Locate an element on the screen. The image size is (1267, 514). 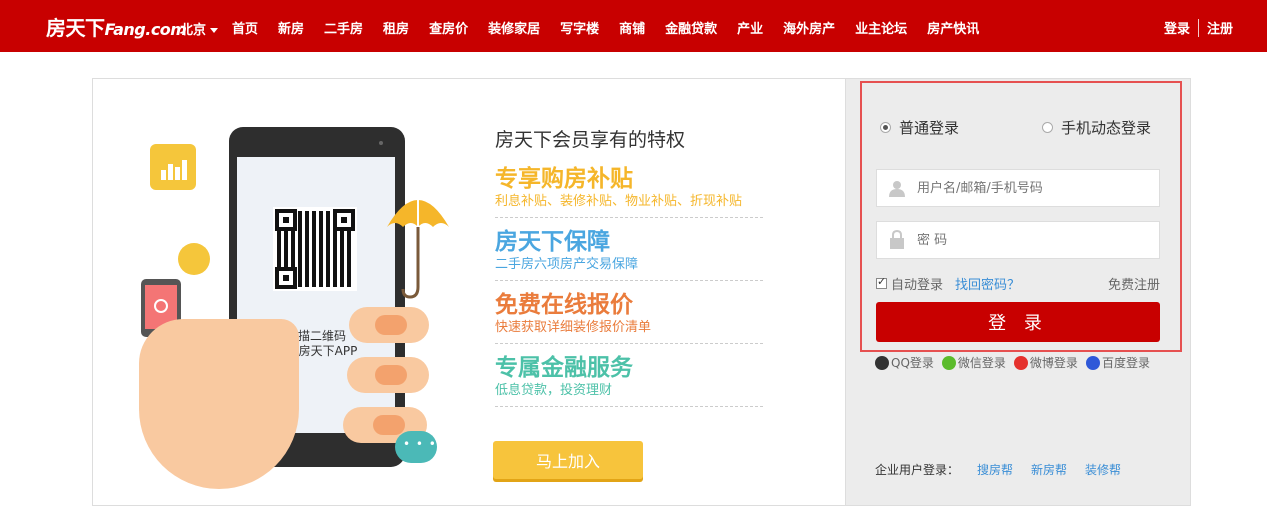
chevron-down-icon is located at coordinates (214, 30).